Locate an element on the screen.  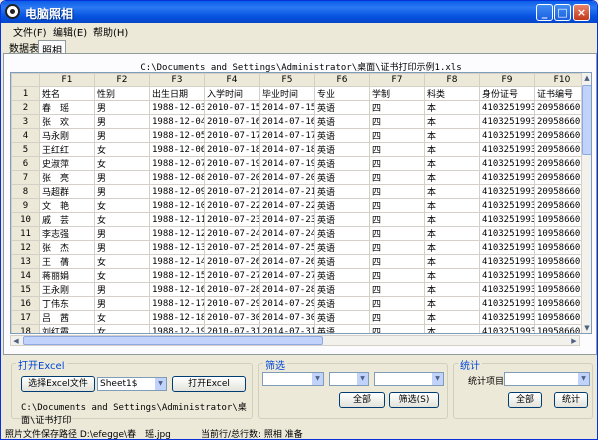
table-cell: 张 亮 is located at coordinates (67, 177).